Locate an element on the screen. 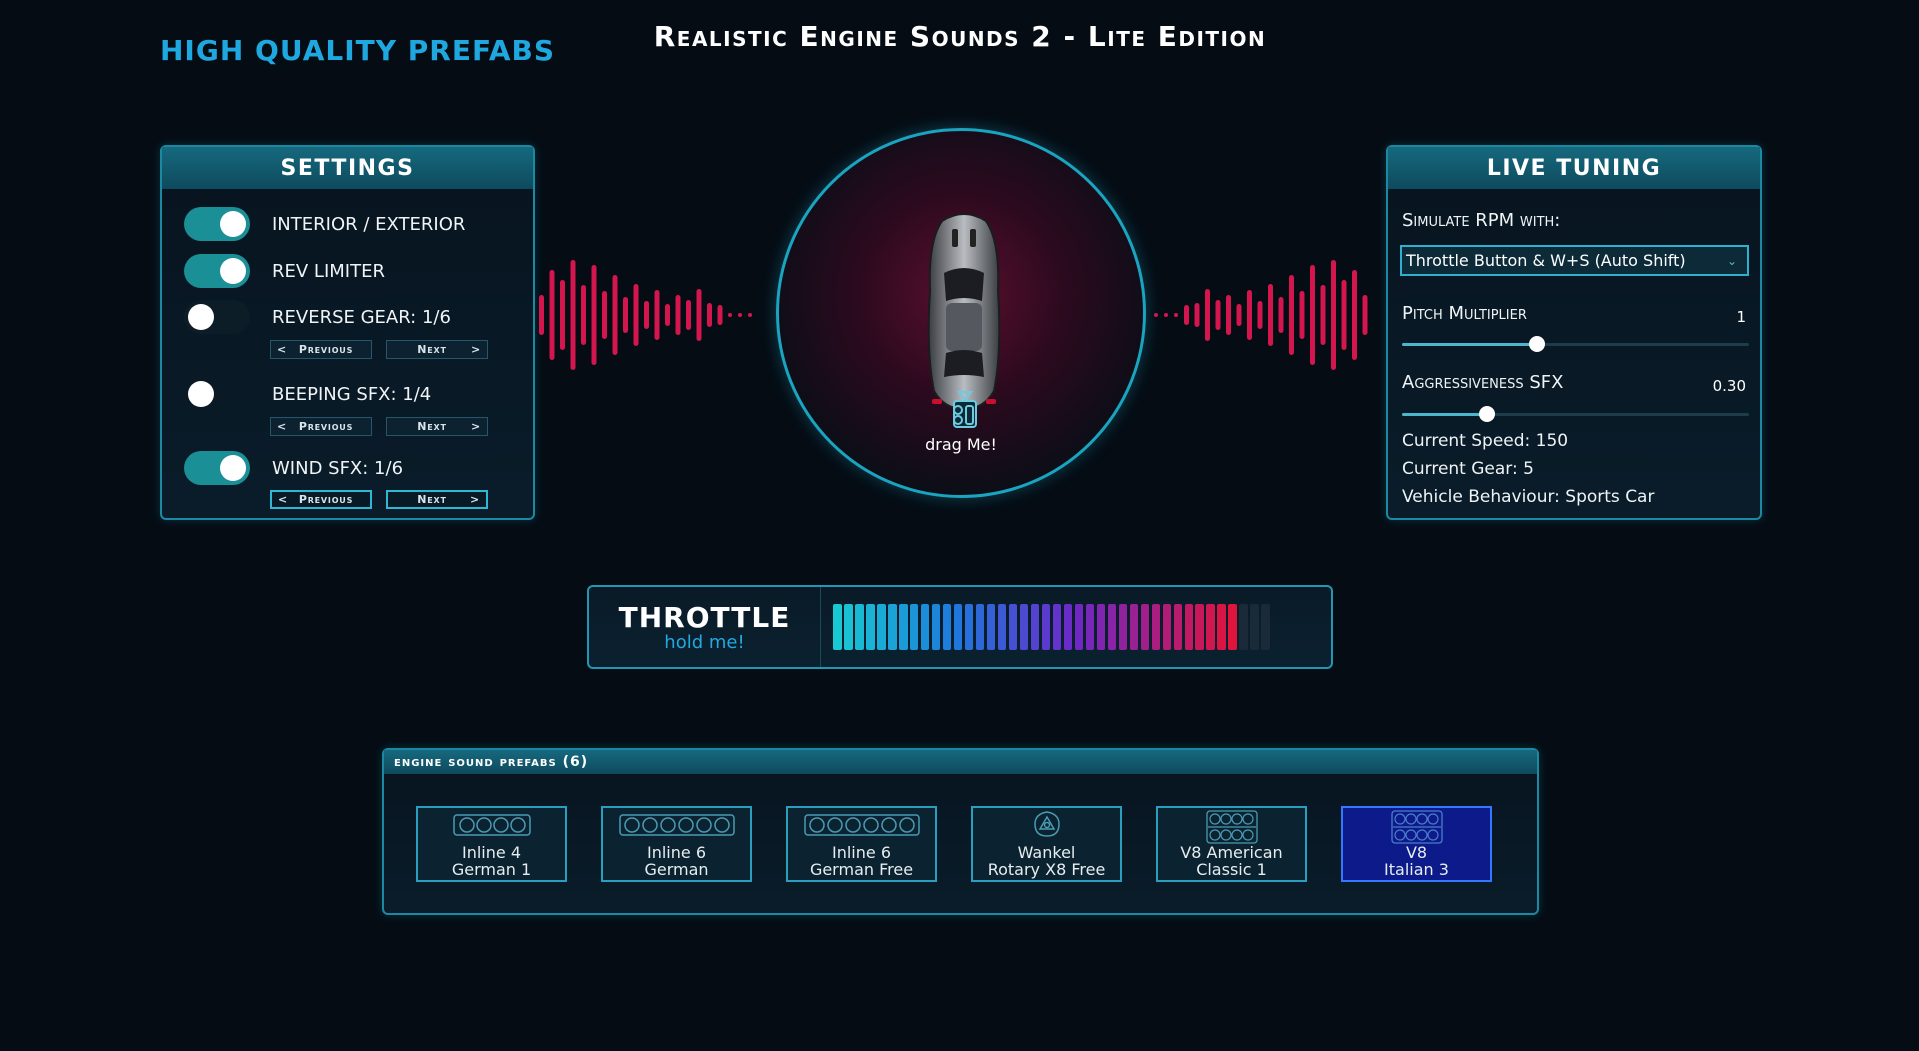 The height and width of the screenshot is (1051, 1919). prefab-name-line1: Wankel is located at coordinates (1046, 852).